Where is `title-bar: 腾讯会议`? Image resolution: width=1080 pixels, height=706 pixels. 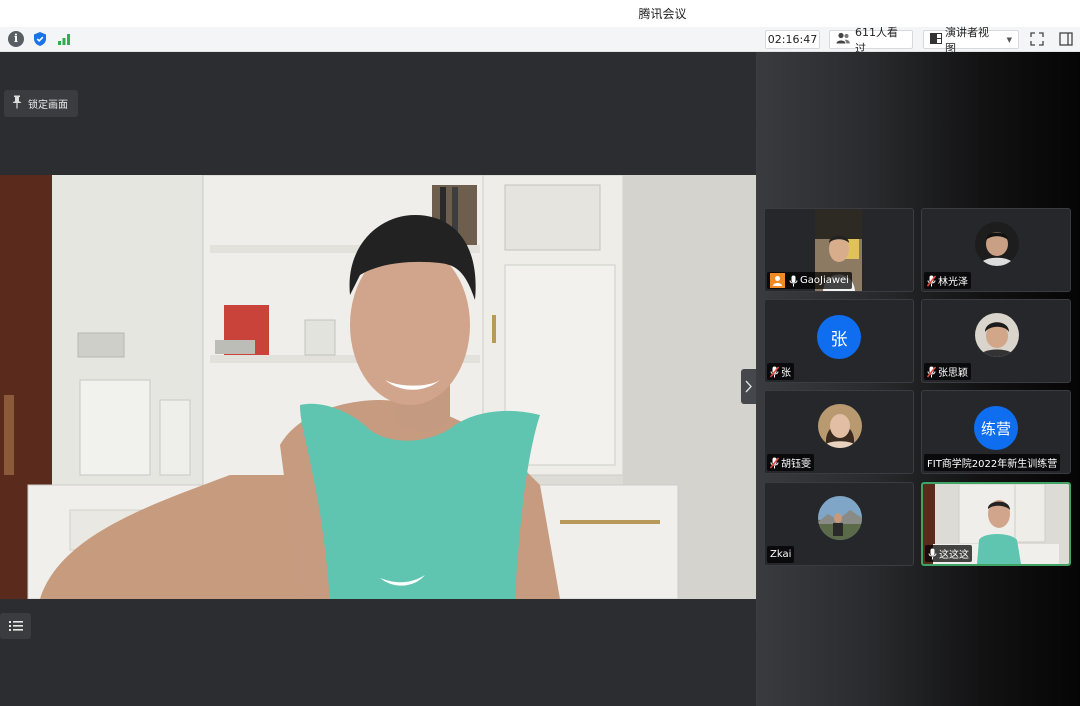 title-bar: 腾讯会议 is located at coordinates (540, 13).